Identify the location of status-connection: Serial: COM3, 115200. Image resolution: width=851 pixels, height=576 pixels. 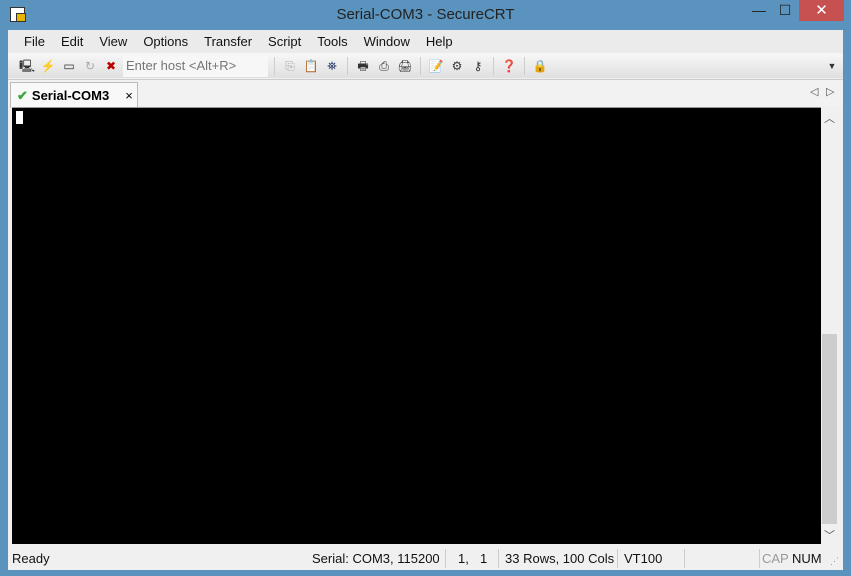
(376, 558).